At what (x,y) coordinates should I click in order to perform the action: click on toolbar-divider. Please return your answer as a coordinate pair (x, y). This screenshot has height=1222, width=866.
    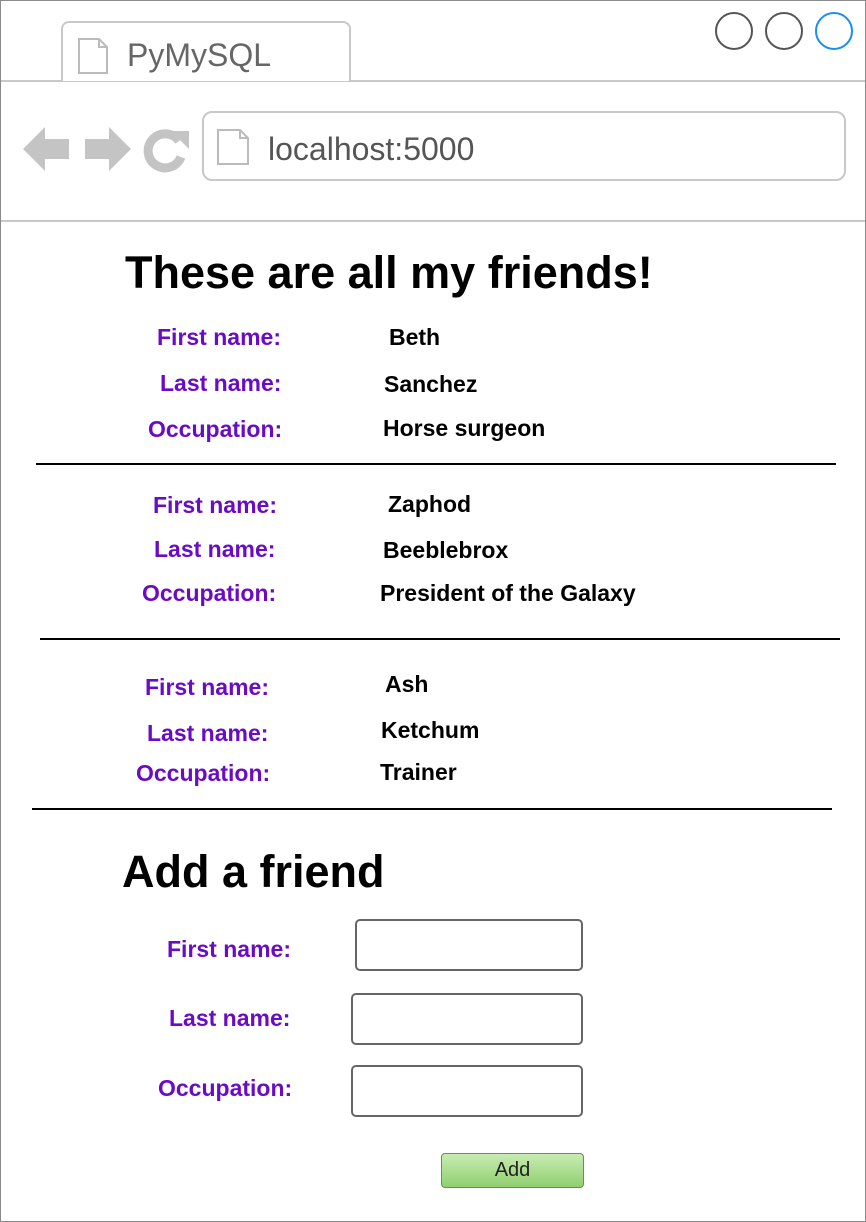
    Looking at the image, I should click on (433, 221).